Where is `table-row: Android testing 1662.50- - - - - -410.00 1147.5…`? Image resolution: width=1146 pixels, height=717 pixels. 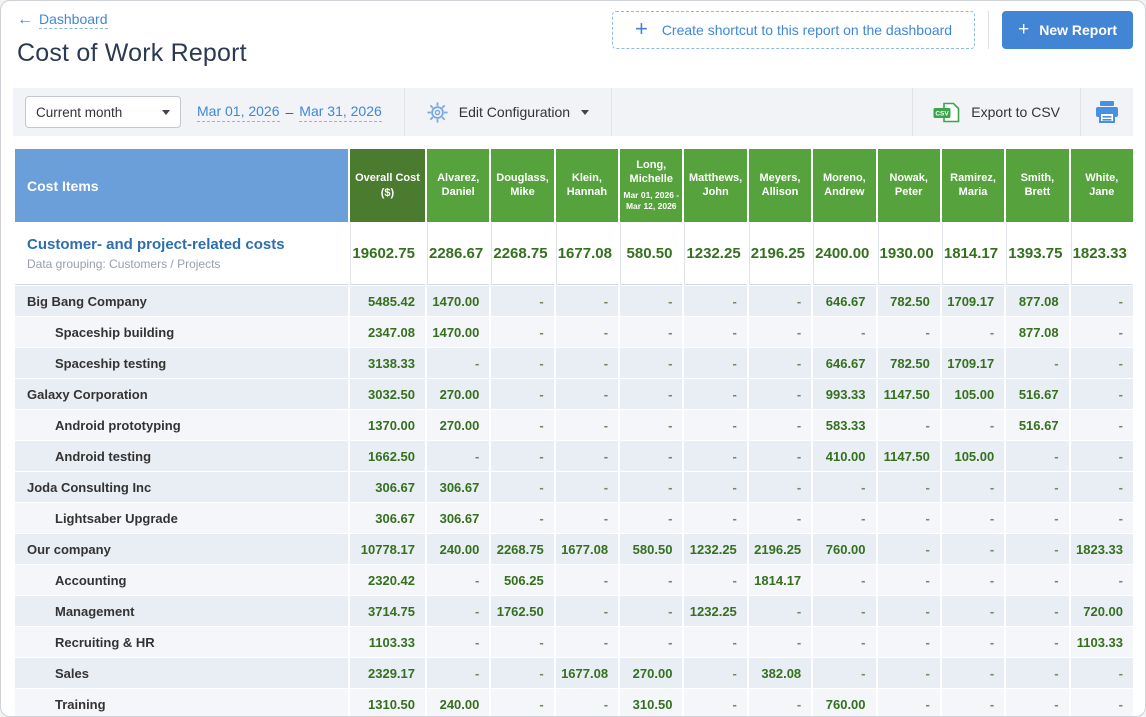 table-row: Android testing 1662.50- - - - - -410.00 1147.5… is located at coordinates (574, 456).